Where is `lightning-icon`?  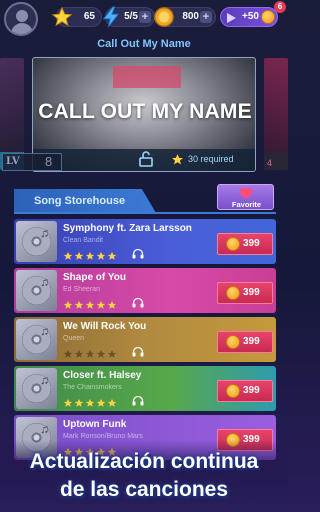 lightning-icon is located at coordinates (111, 17).